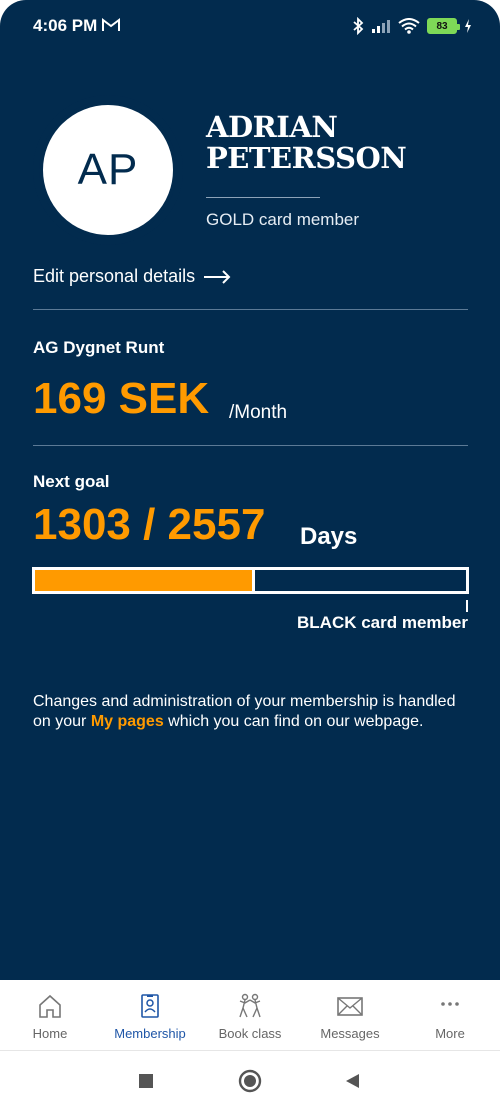 The height and width of the screenshot is (1112, 500). What do you see at coordinates (150, 1033) in the screenshot?
I see `nav-membership-label: Membership` at bounding box center [150, 1033].